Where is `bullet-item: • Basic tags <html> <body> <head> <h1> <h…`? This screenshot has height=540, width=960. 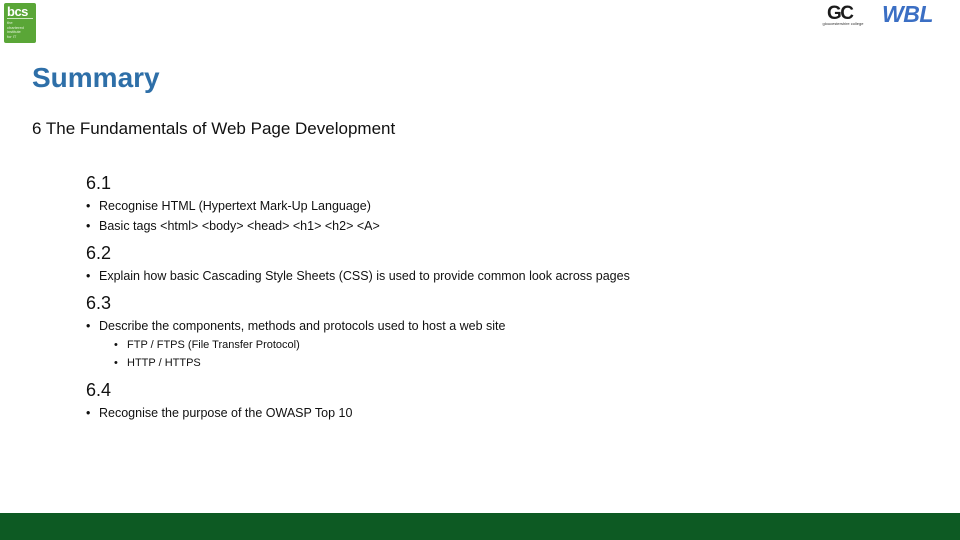
bullet-item: • Basic tags <html> <body> <head> <h1> <h… is located at coordinates (233, 226).